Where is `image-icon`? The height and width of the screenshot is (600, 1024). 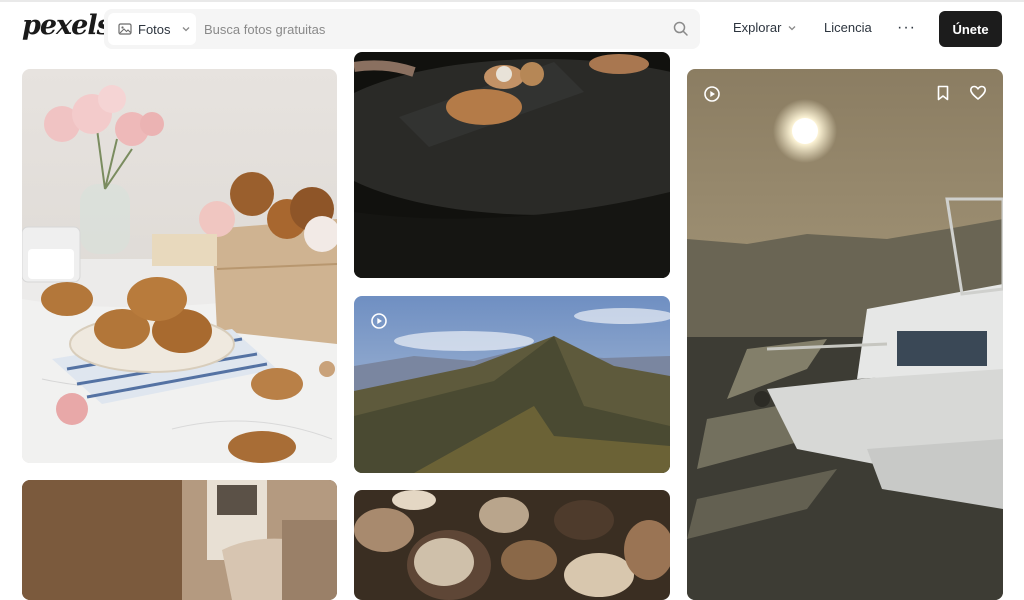 image-icon is located at coordinates (125, 29).